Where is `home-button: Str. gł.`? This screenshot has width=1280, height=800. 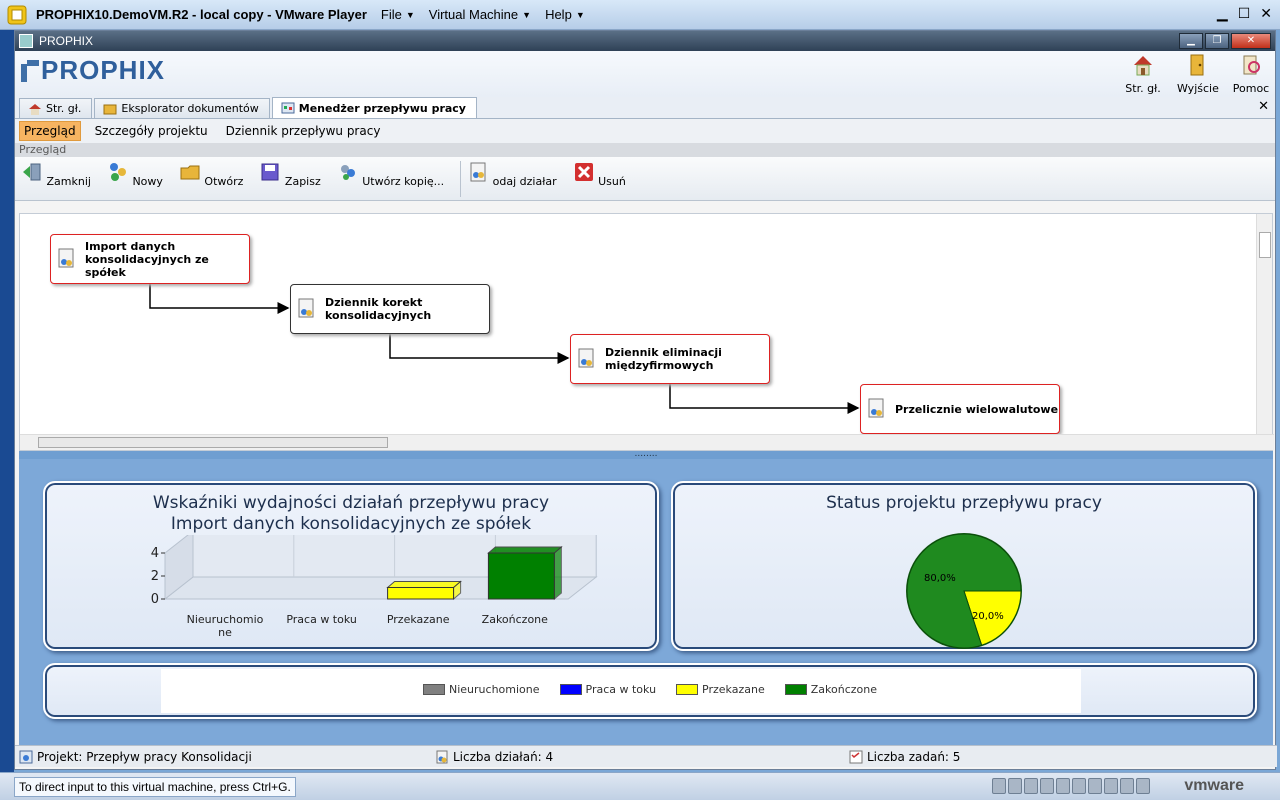 home-button: Str. gł. is located at coordinates (1143, 74).